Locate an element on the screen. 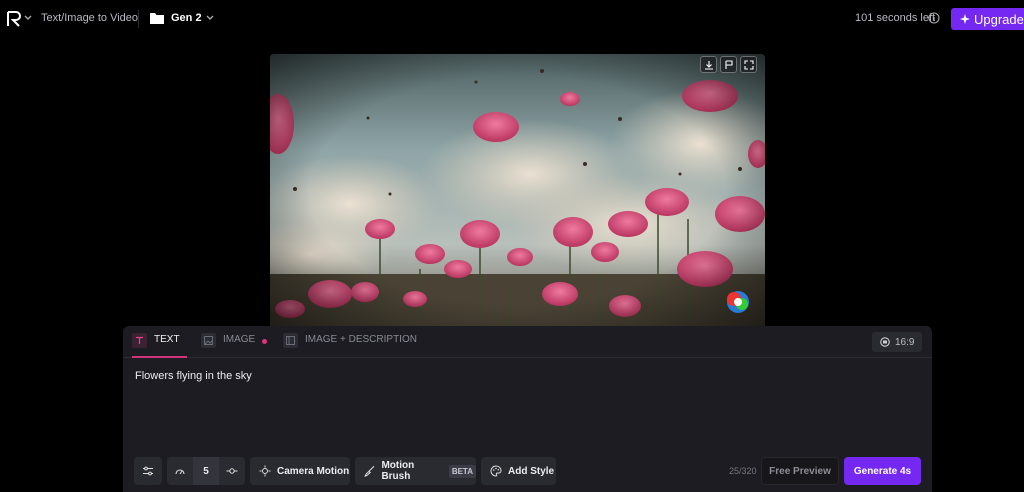 The image size is (1024, 492). tab-image: IMAGE is located at coordinates (234, 345).